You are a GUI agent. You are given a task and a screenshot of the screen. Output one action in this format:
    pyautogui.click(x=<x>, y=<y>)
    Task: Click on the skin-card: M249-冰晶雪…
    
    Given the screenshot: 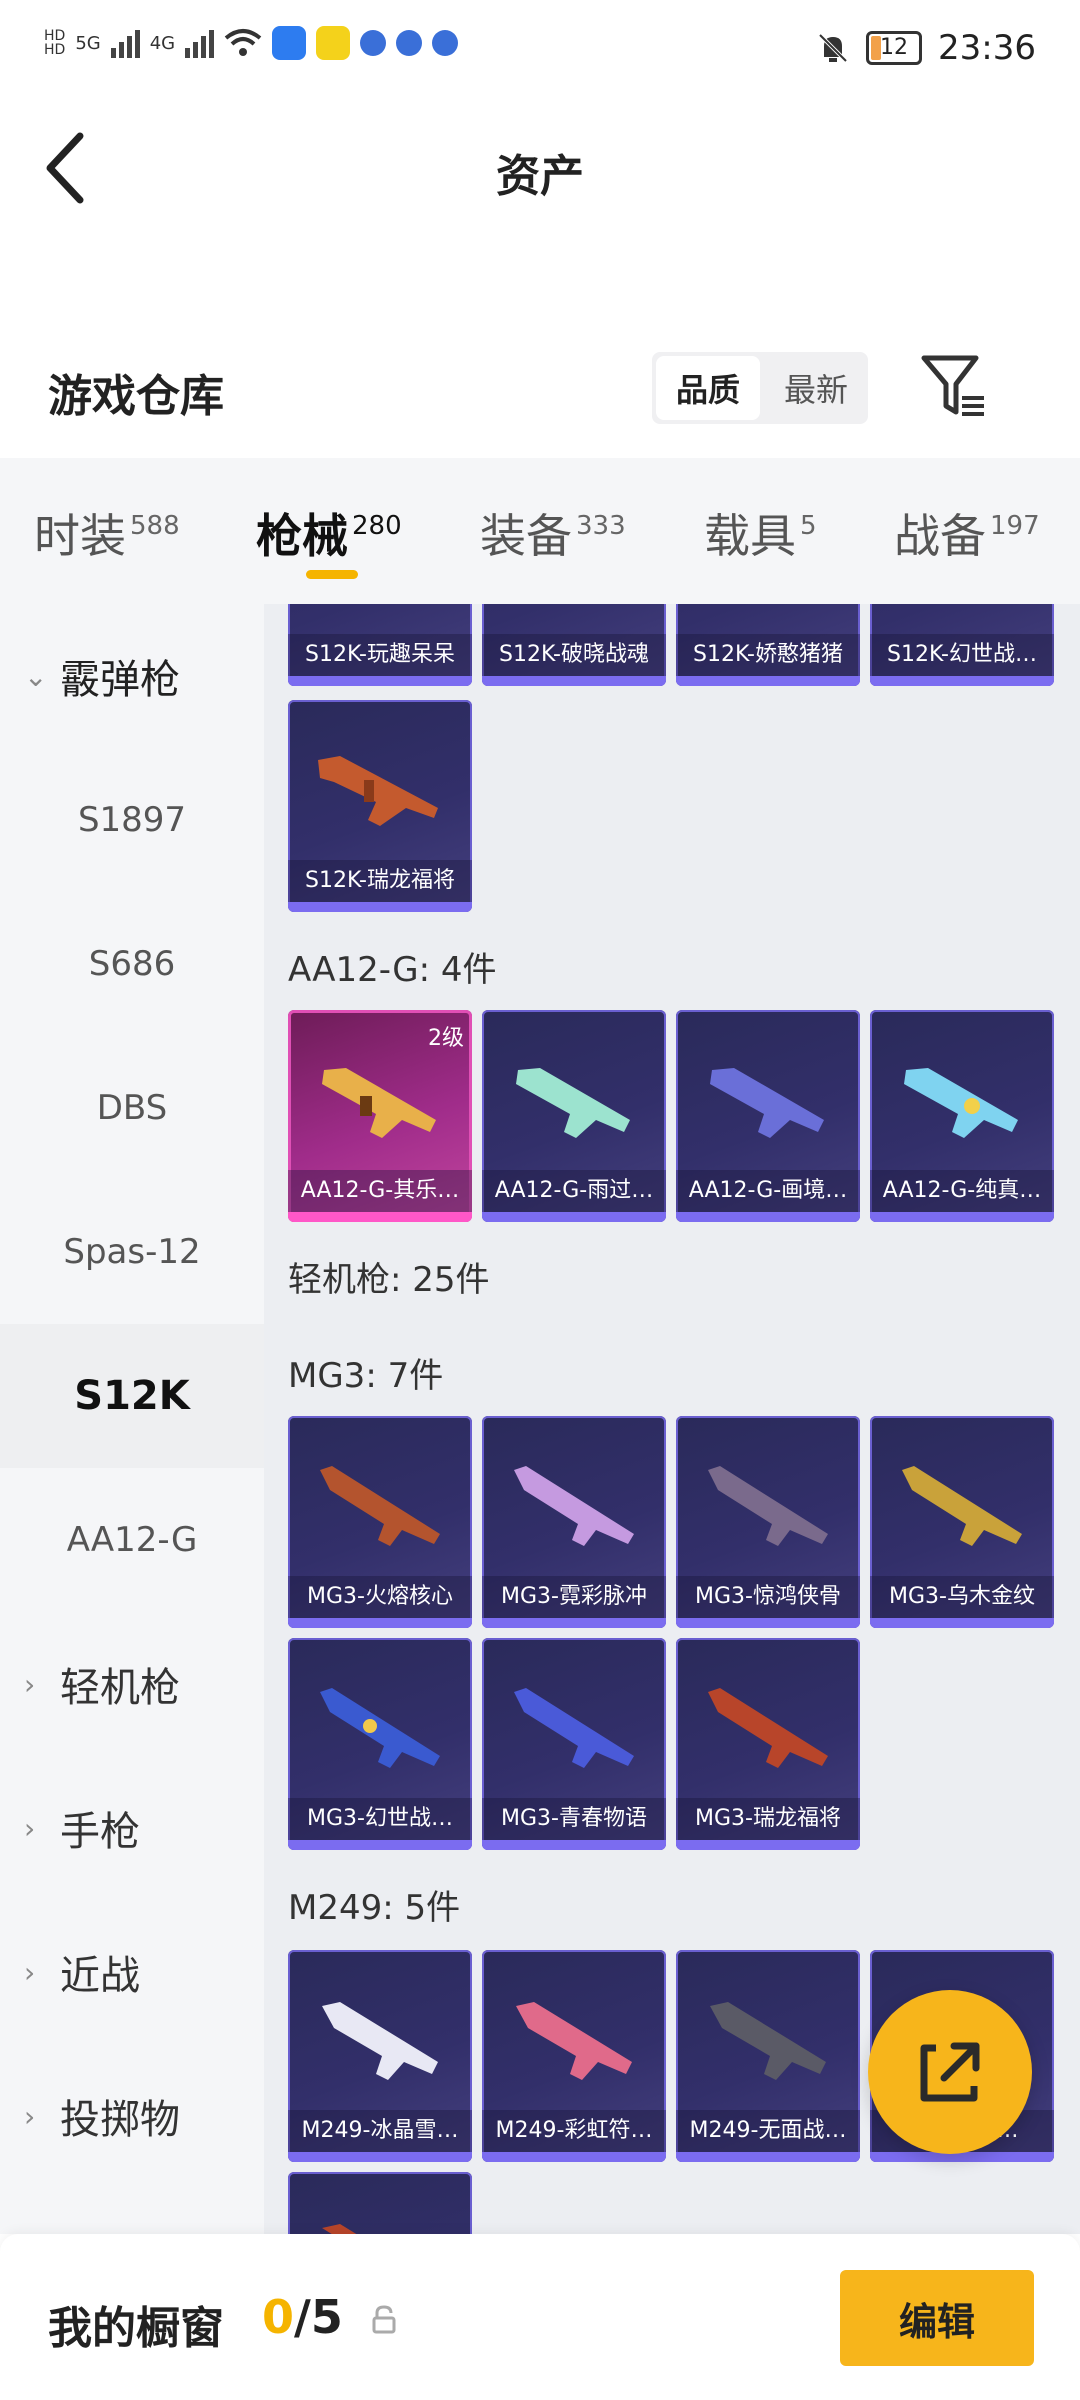 What is the action you would take?
    pyautogui.click(x=380, y=2056)
    